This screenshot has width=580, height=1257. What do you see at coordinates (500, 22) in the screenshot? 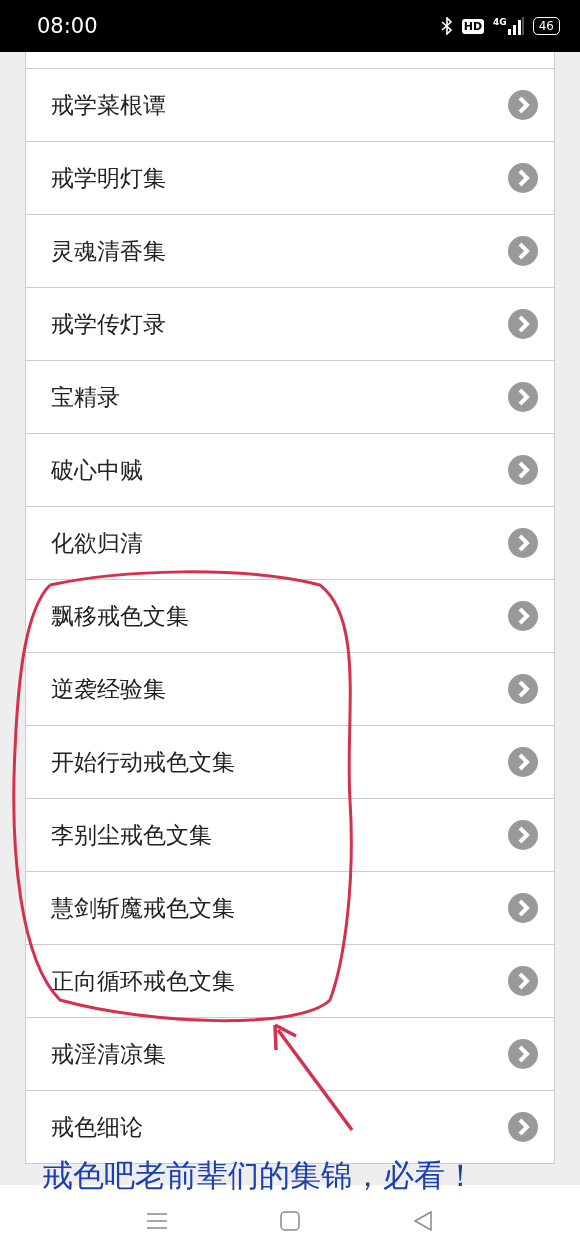
I see `network-label: 4G` at bounding box center [500, 22].